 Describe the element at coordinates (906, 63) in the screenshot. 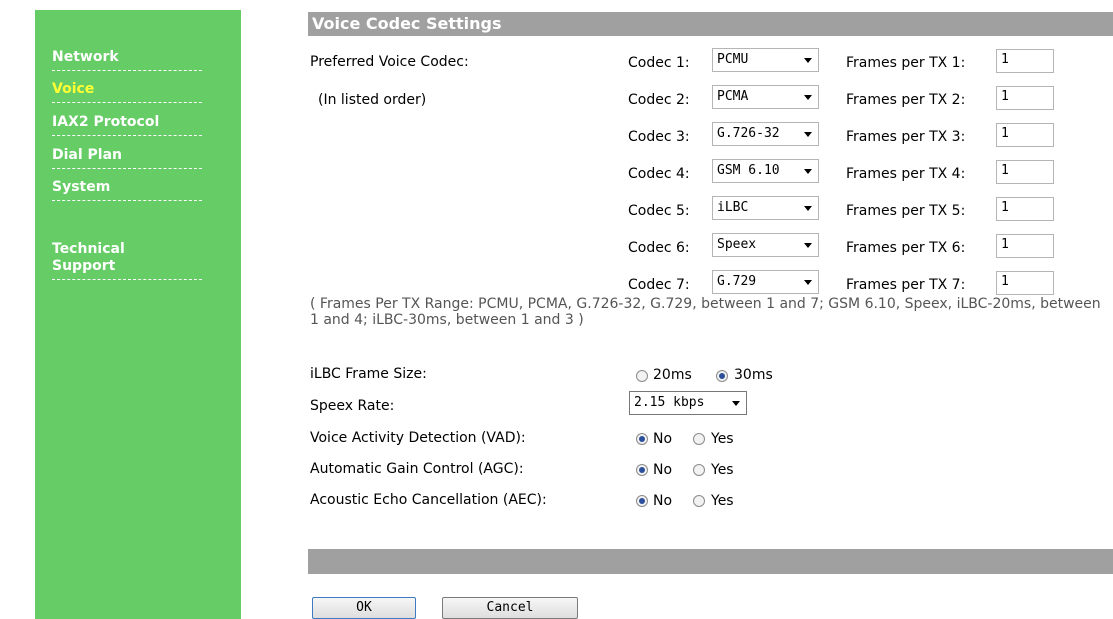

I see `frames-per-tx-1-label: Frames per TX 1:` at that location.